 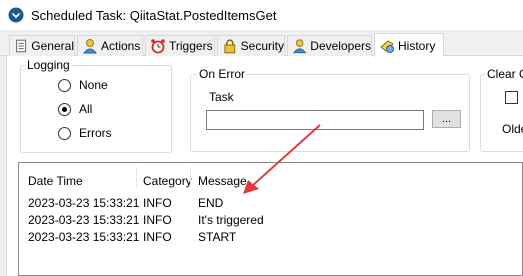 What do you see at coordinates (222, 74) in the screenshot?
I see `on-error-label: On Error` at bounding box center [222, 74].